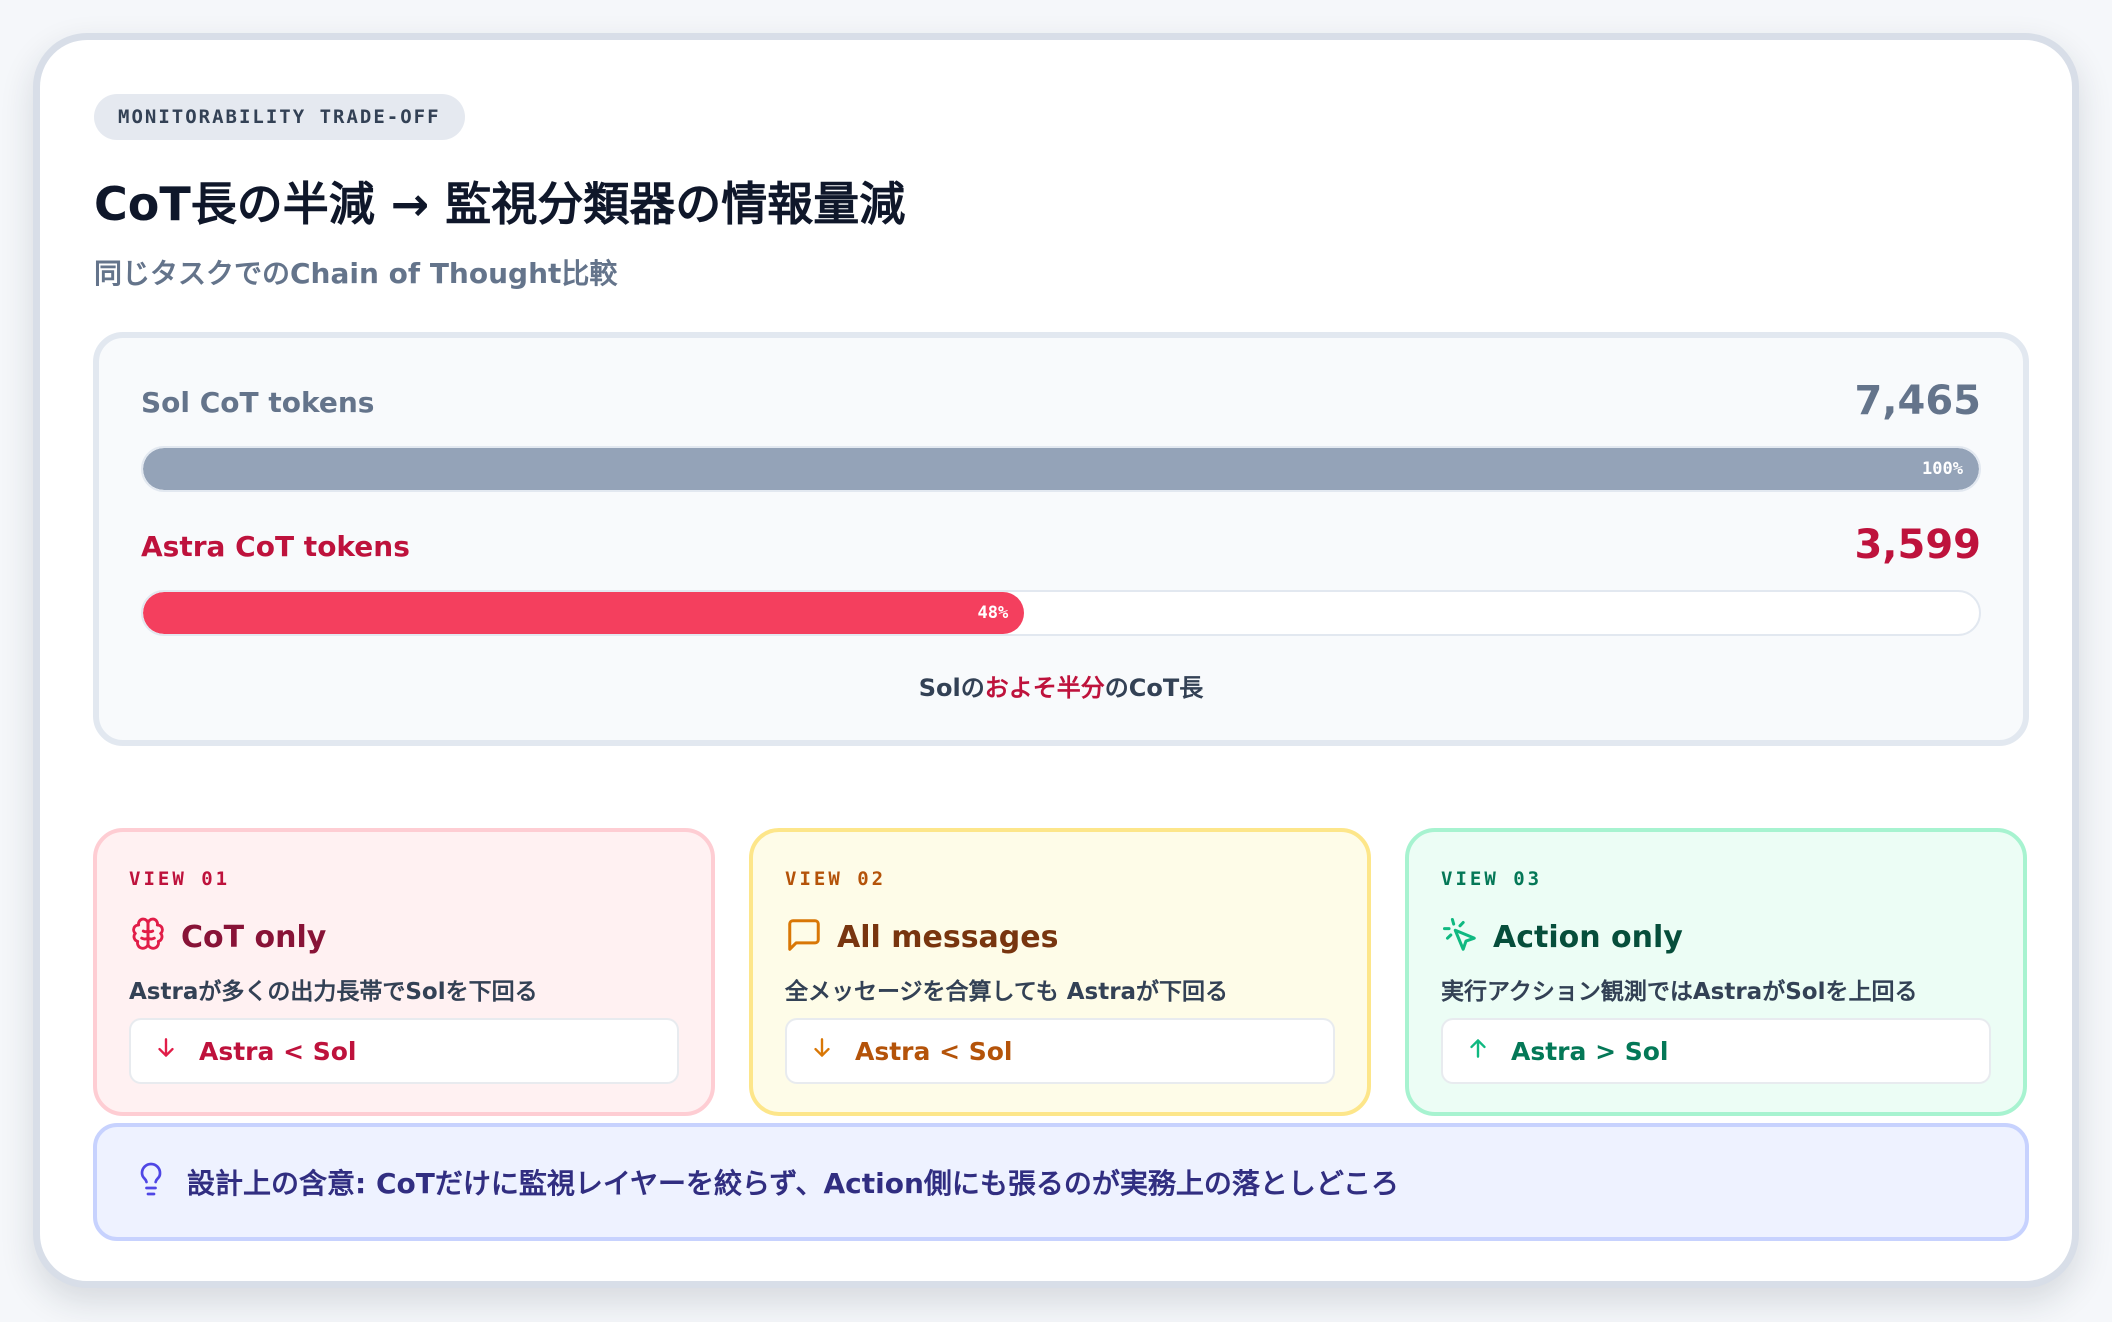  I want to click on sol-bar-fill: 100%, so click(1061, 469).